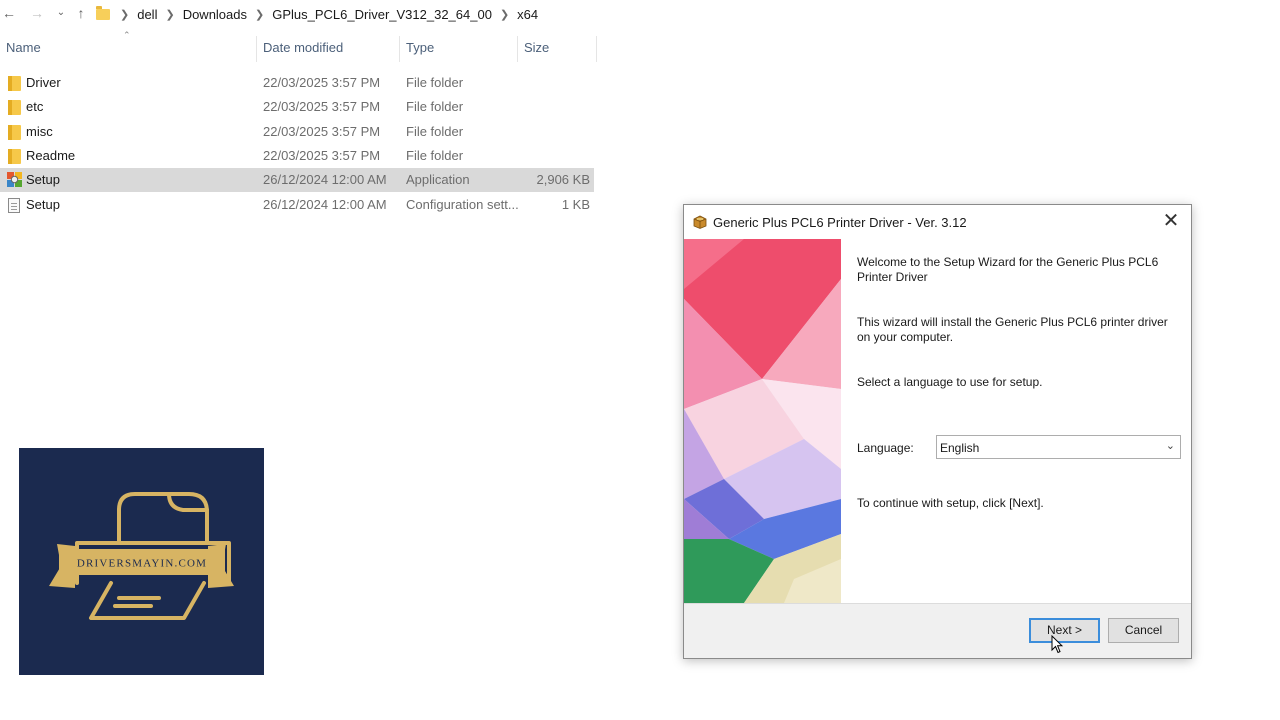  What do you see at coordinates (127, 35) in the screenshot?
I see `sort-ascending-icon: ⌃` at bounding box center [127, 35].